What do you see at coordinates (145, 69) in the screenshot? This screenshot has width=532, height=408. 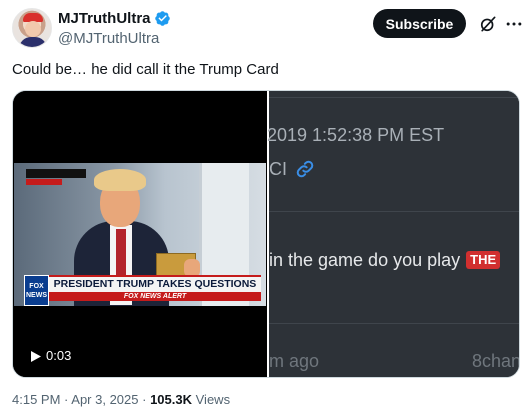 I see `tweet-text: Could be… he did call it the Trump Card` at bounding box center [145, 69].